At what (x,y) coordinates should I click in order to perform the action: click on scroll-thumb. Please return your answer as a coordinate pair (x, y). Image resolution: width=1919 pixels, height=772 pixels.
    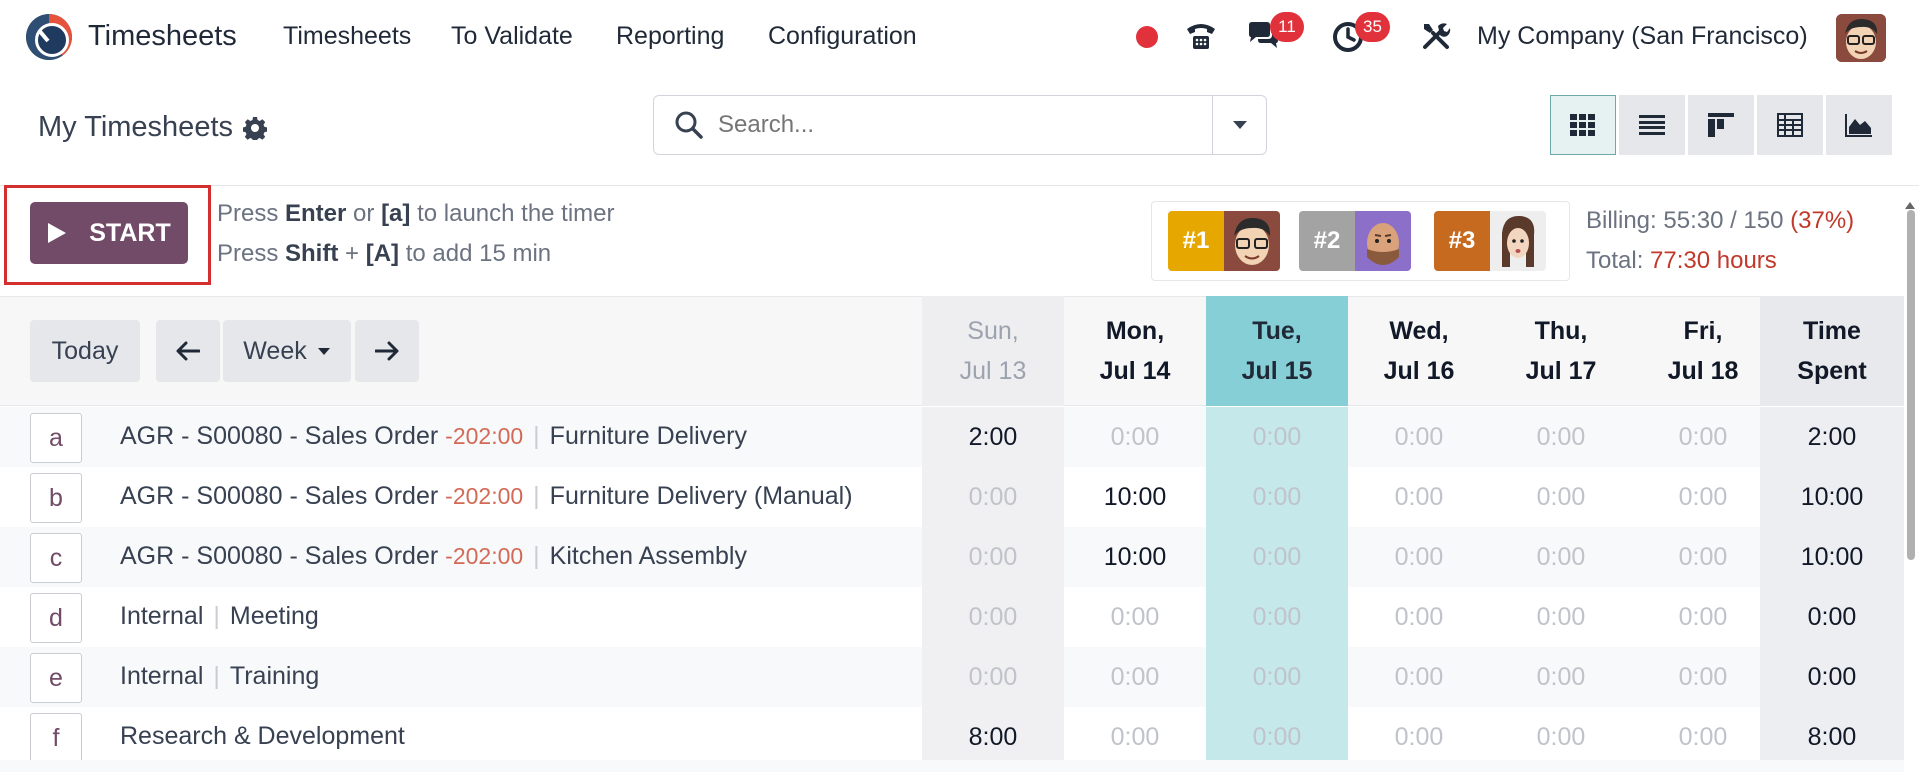
    Looking at the image, I should click on (1911, 385).